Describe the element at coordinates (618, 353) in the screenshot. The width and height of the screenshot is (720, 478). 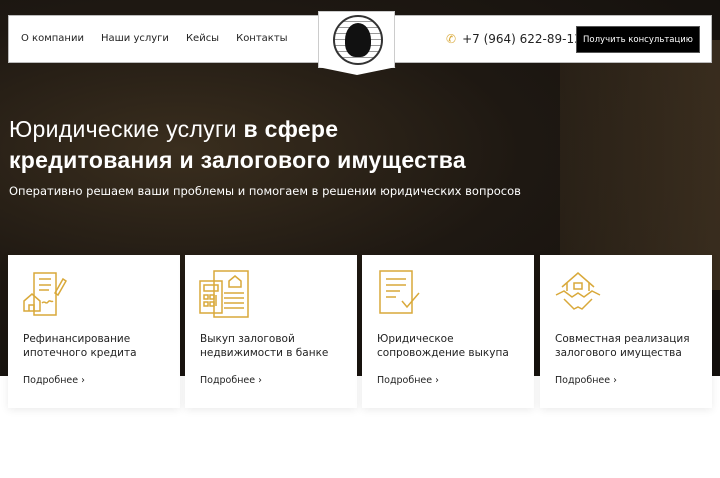
I see `card-title-line2: залогового имущества` at that location.